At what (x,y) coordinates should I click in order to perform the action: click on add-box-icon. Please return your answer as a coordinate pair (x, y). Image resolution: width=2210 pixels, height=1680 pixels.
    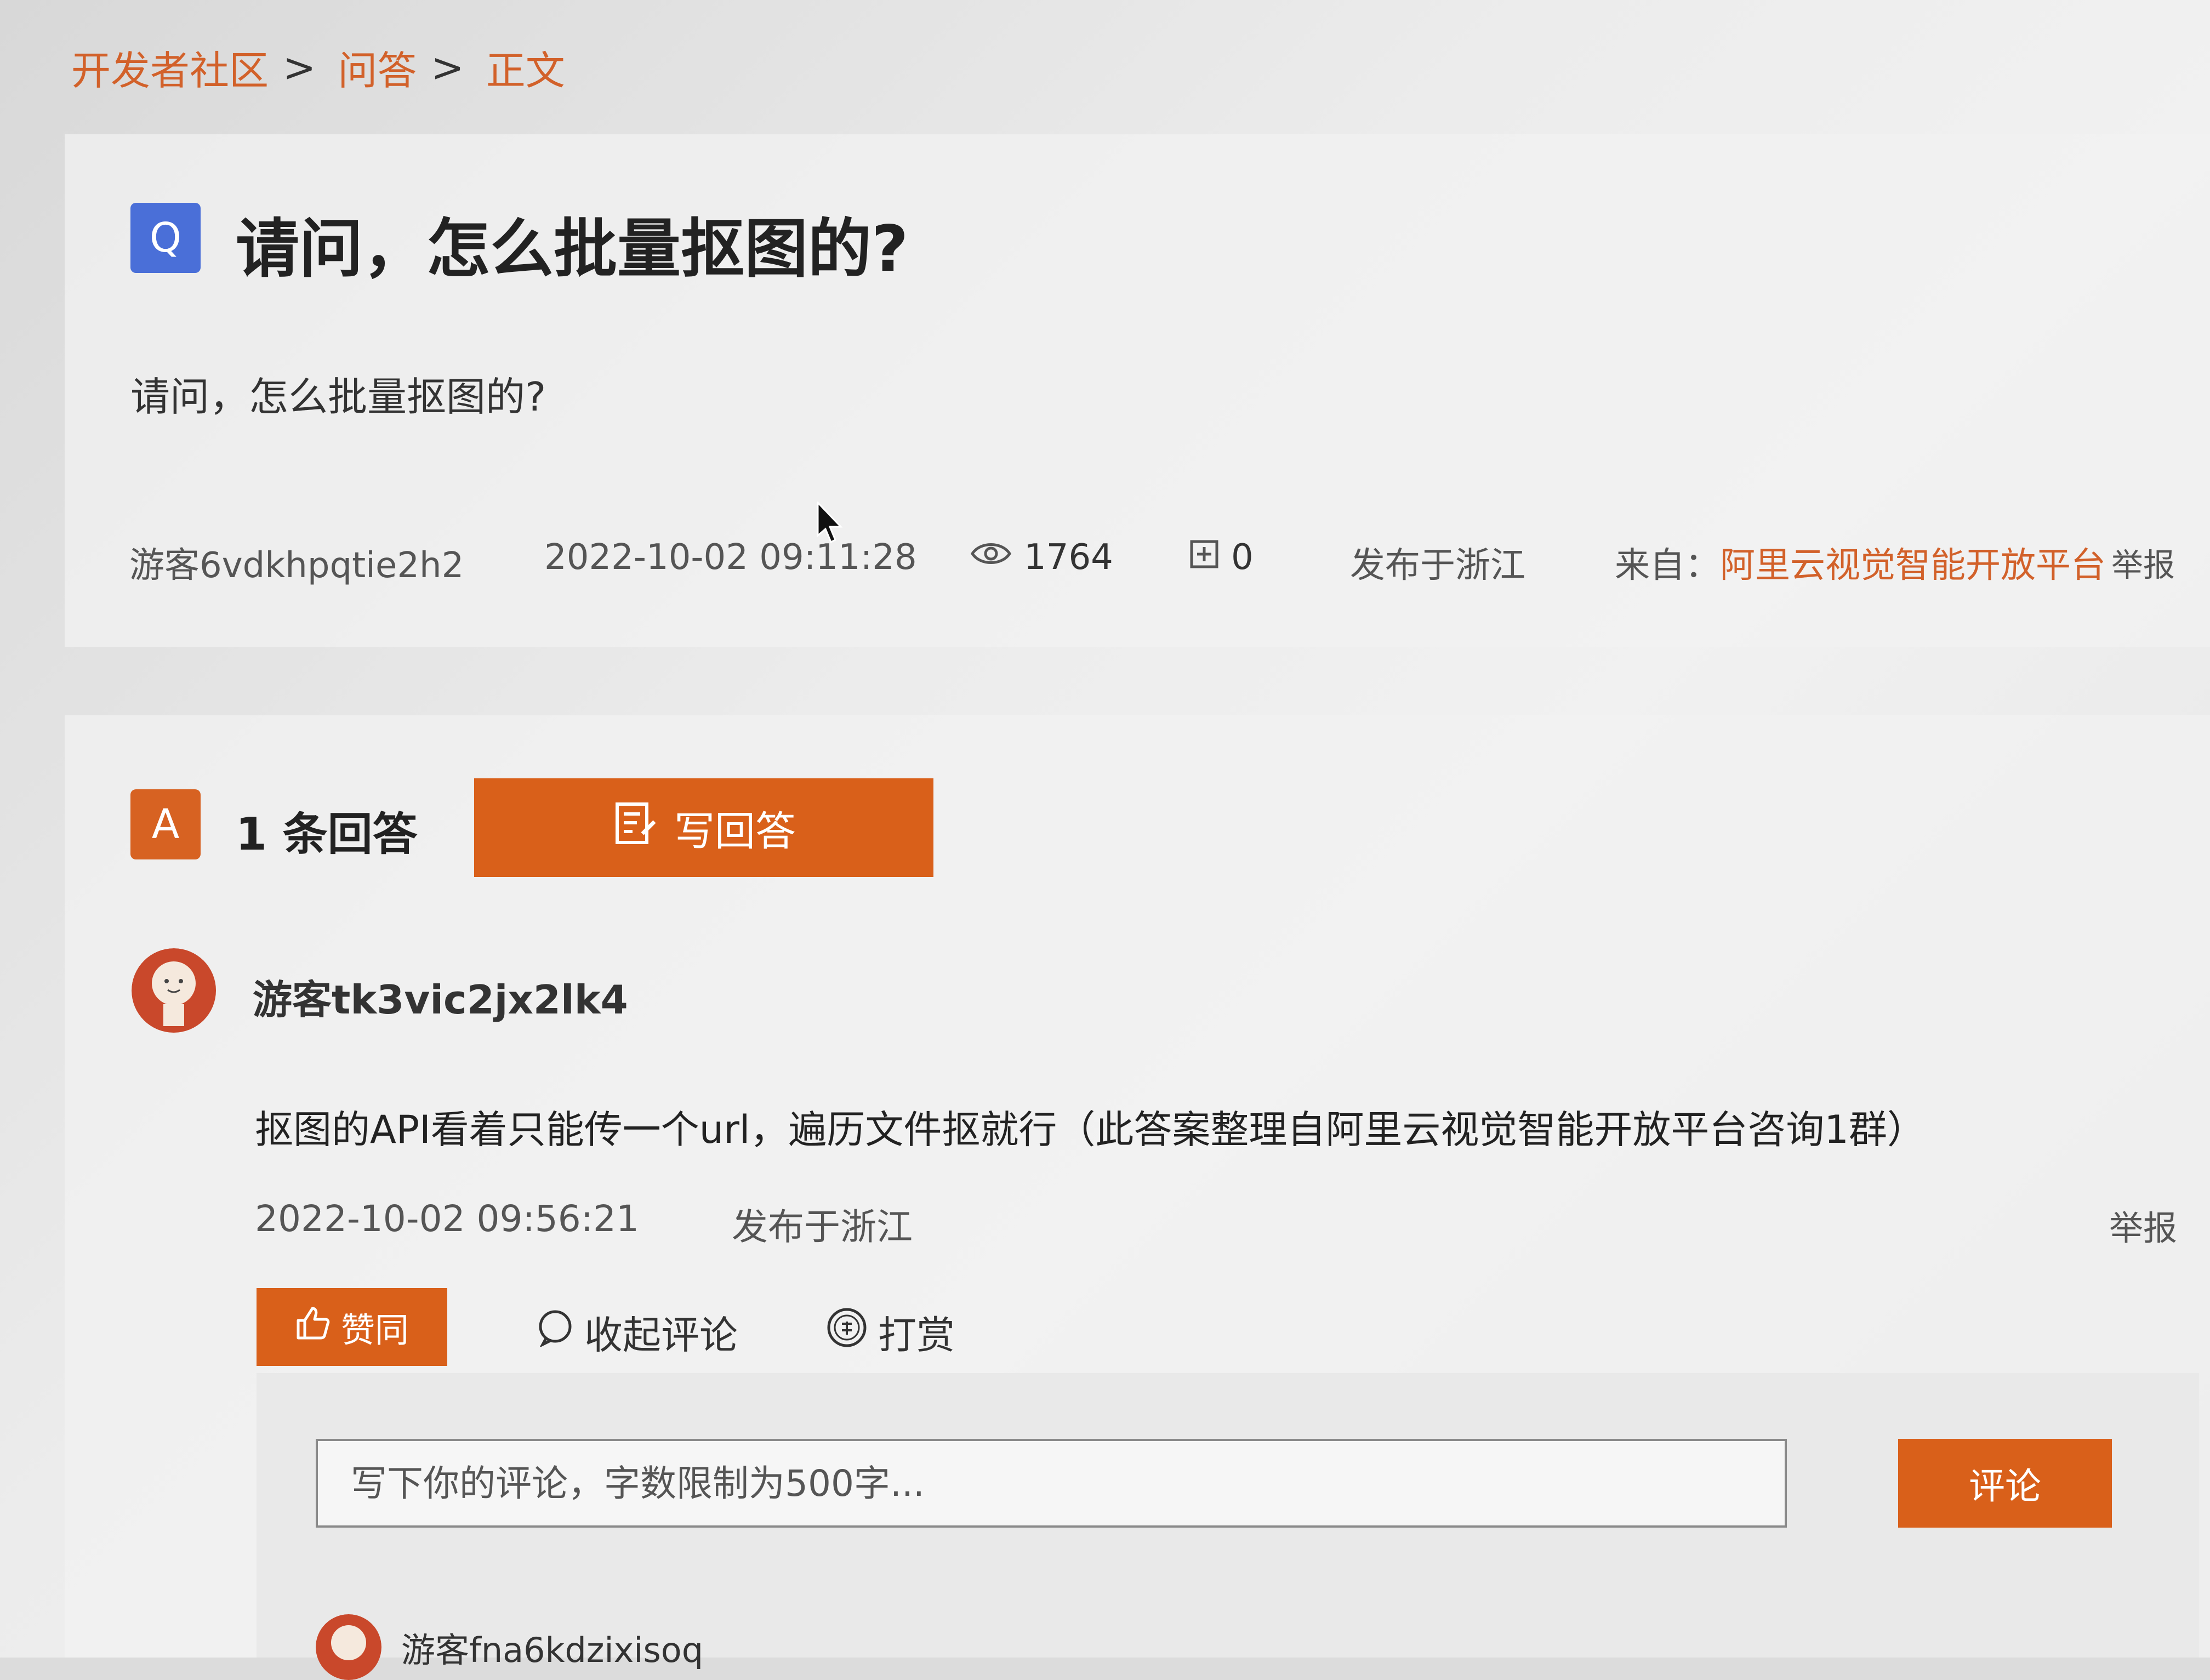
    Looking at the image, I should click on (1204, 557).